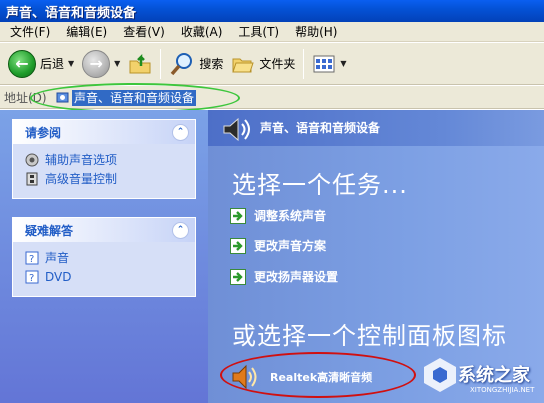 The image size is (544, 403). Describe the element at coordinates (32, 178) in the screenshot. I see `volume-control-icon` at that location.